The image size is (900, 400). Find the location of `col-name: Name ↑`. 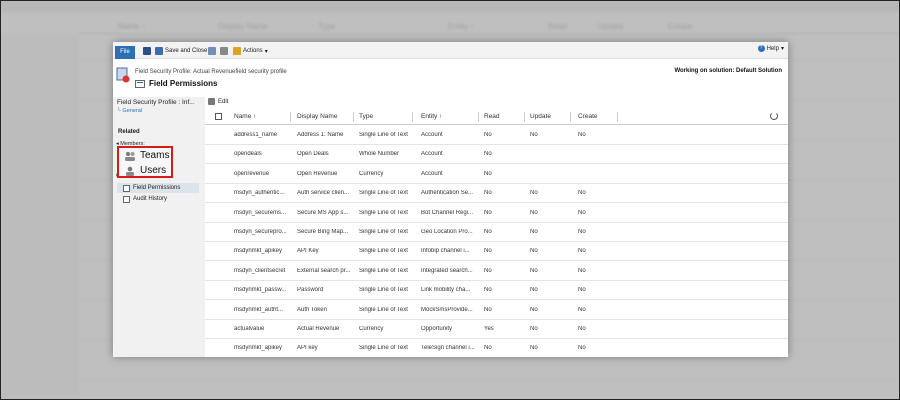

col-name: Name ↑ is located at coordinates (245, 116).